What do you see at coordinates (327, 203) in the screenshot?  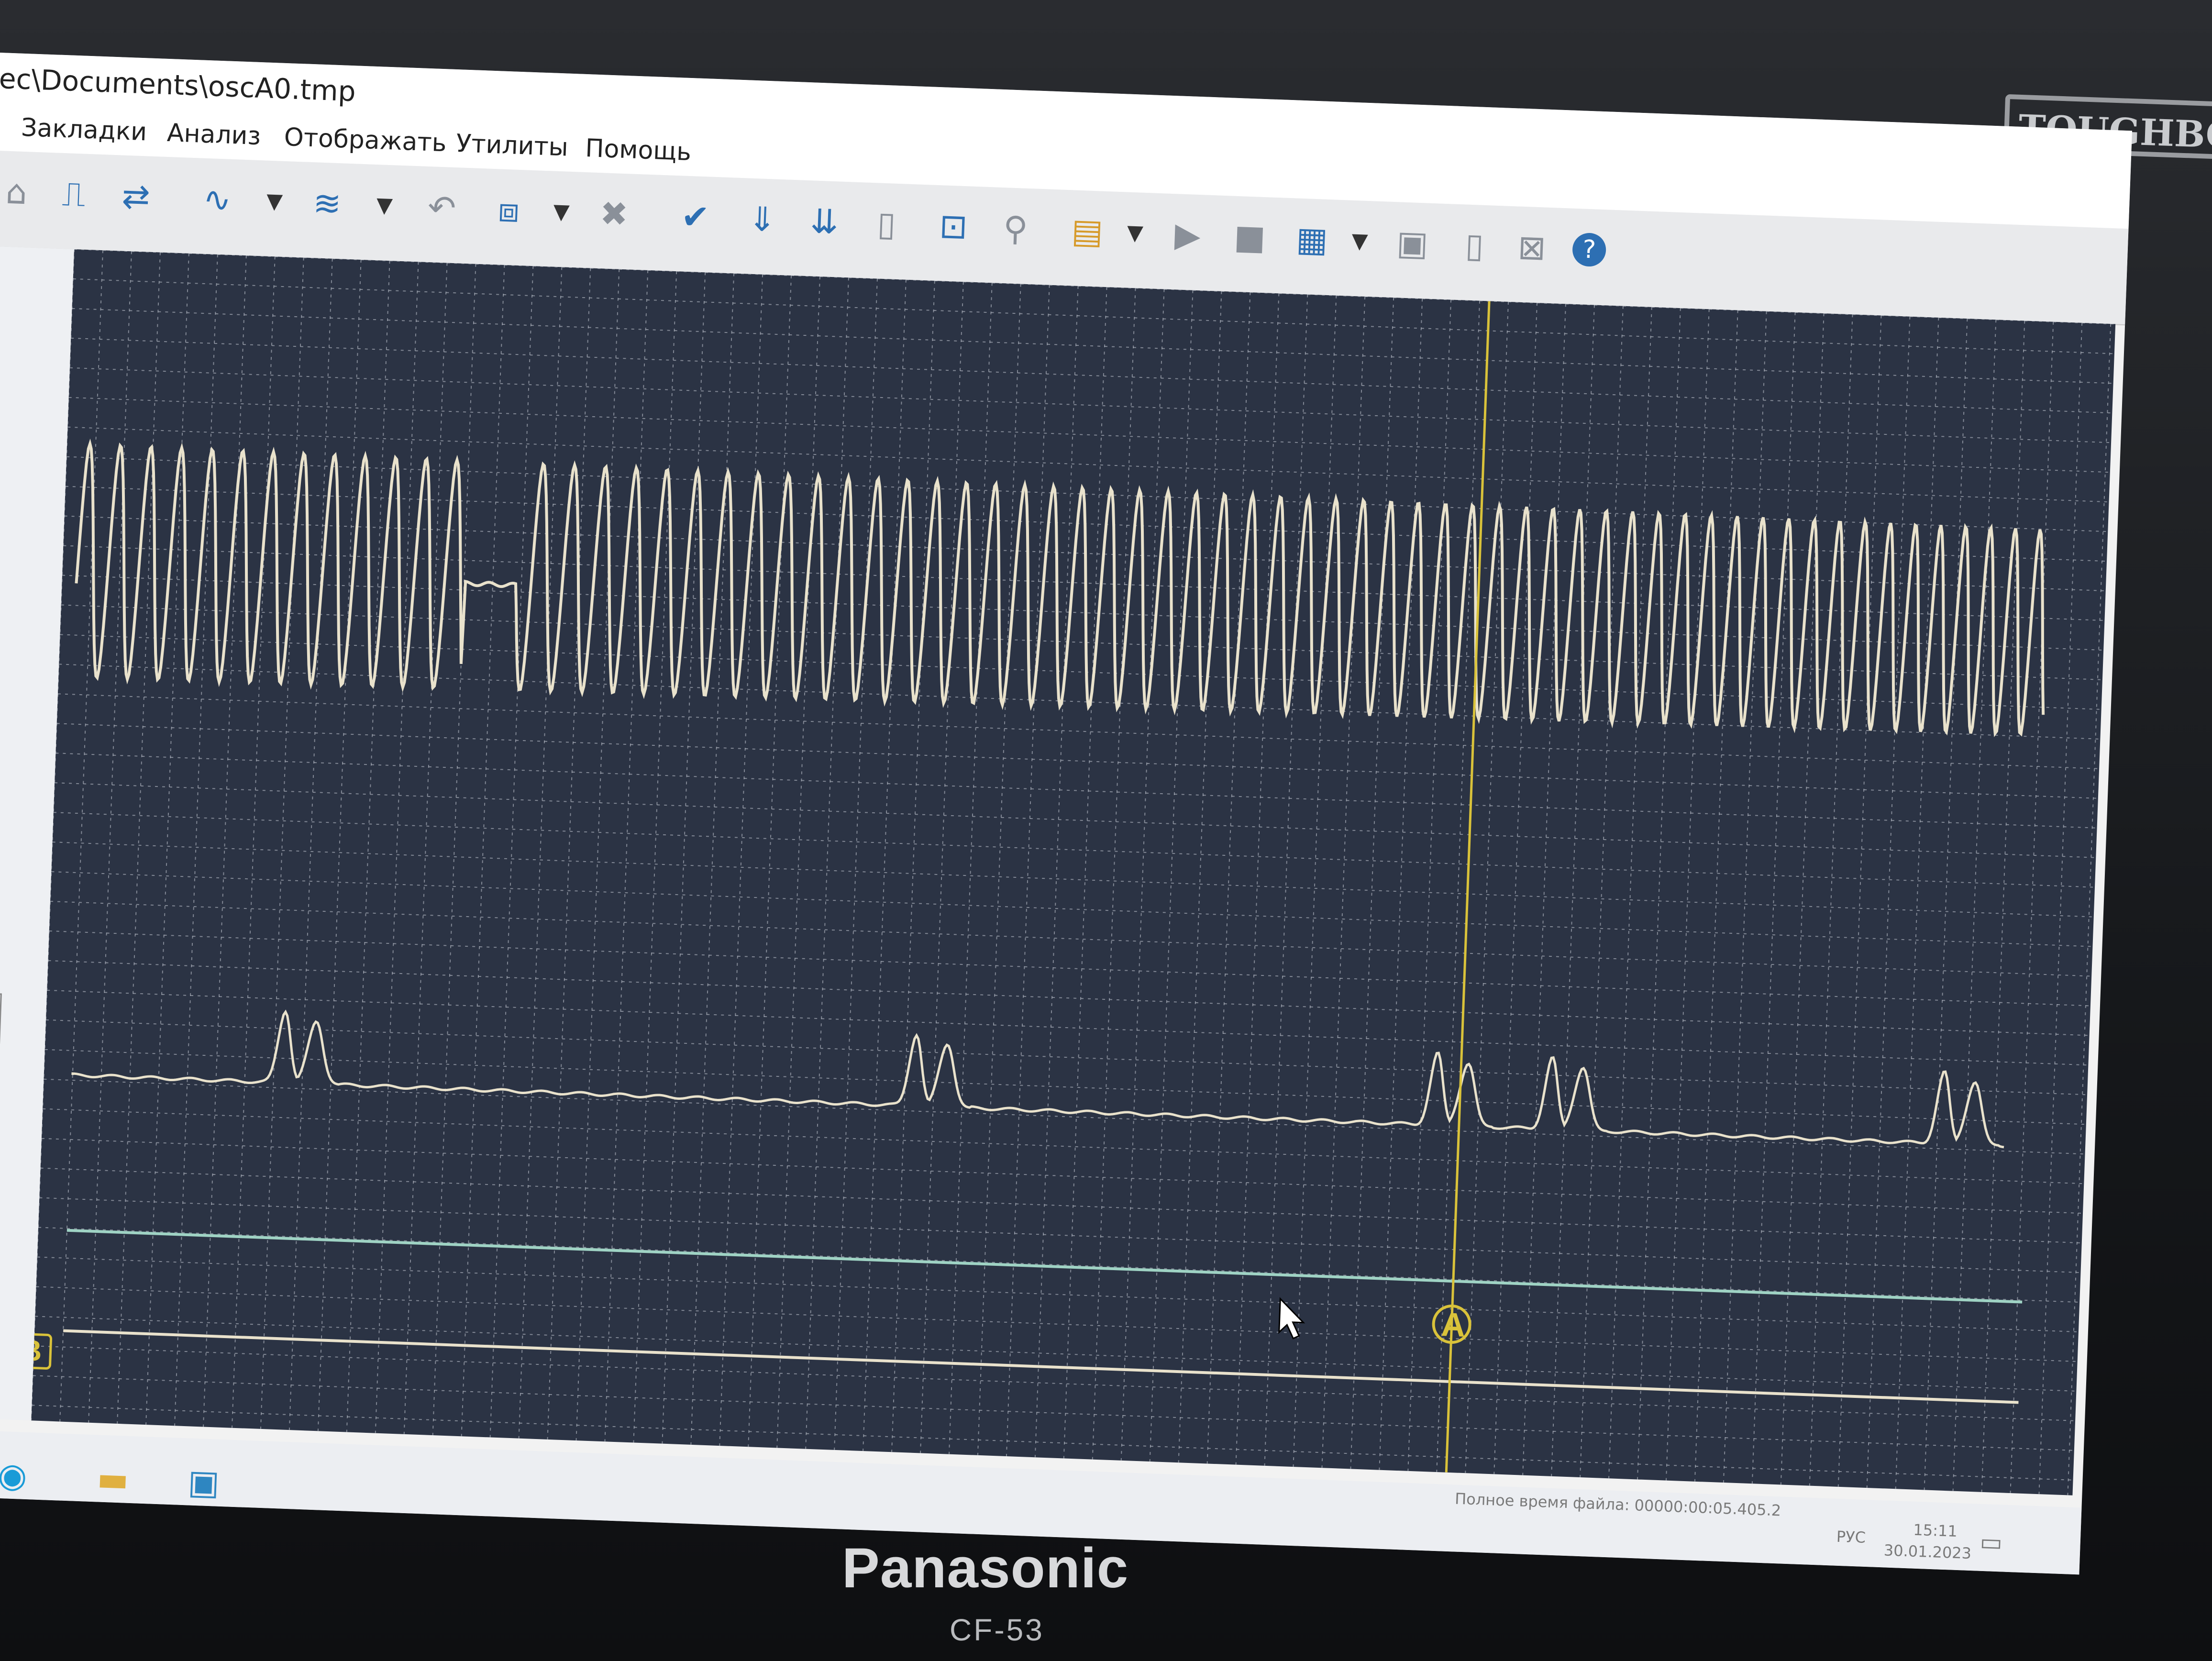 I see `waveform2-icon: ≋` at bounding box center [327, 203].